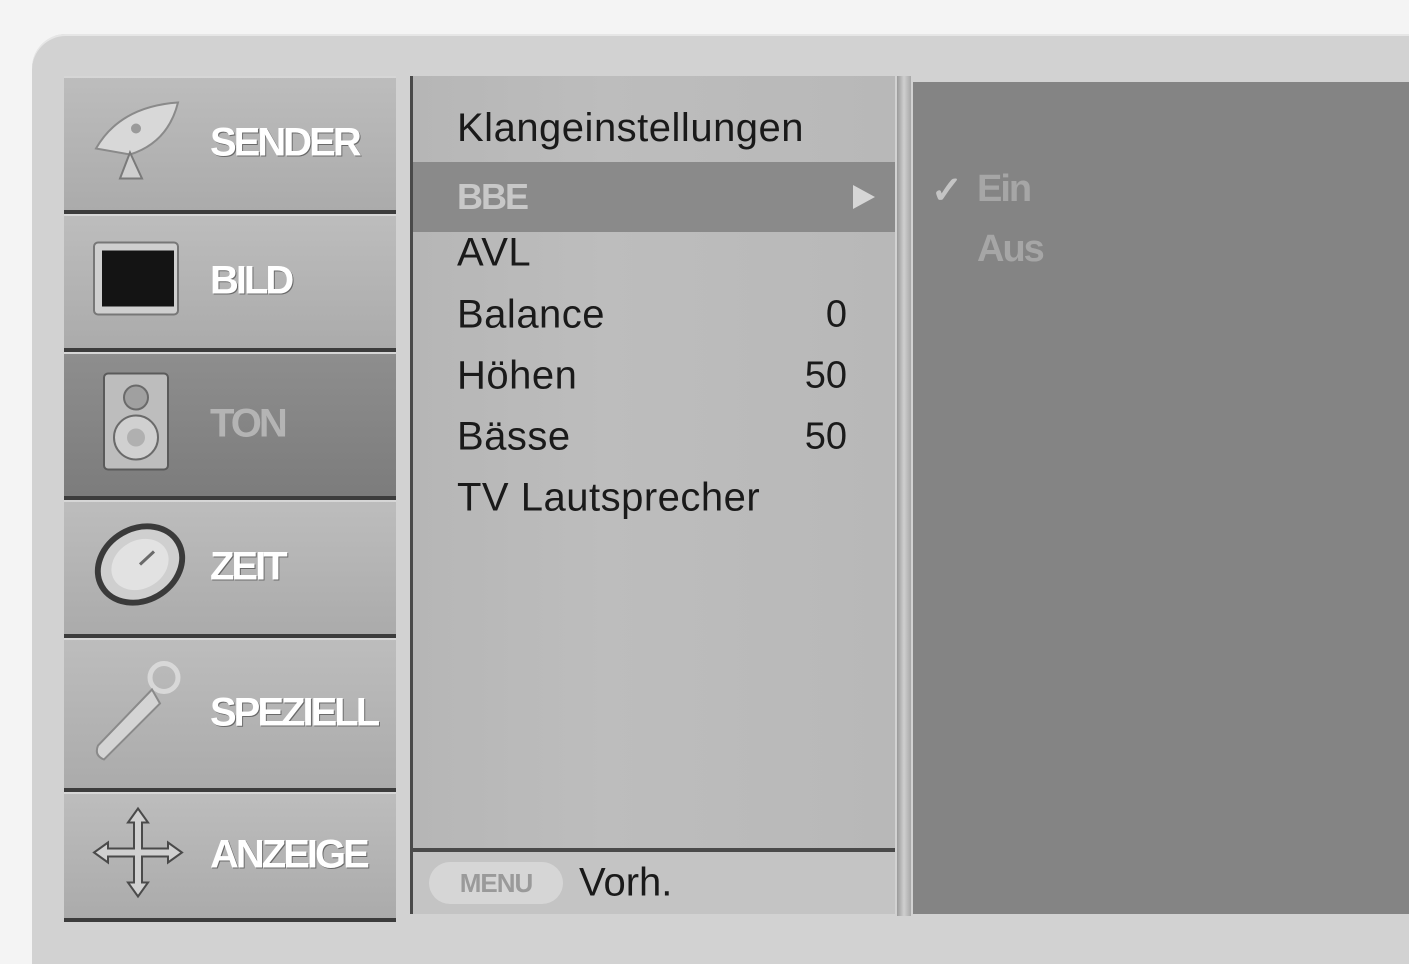  I want to click on menu-item-label: Höhen, so click(517, 375).